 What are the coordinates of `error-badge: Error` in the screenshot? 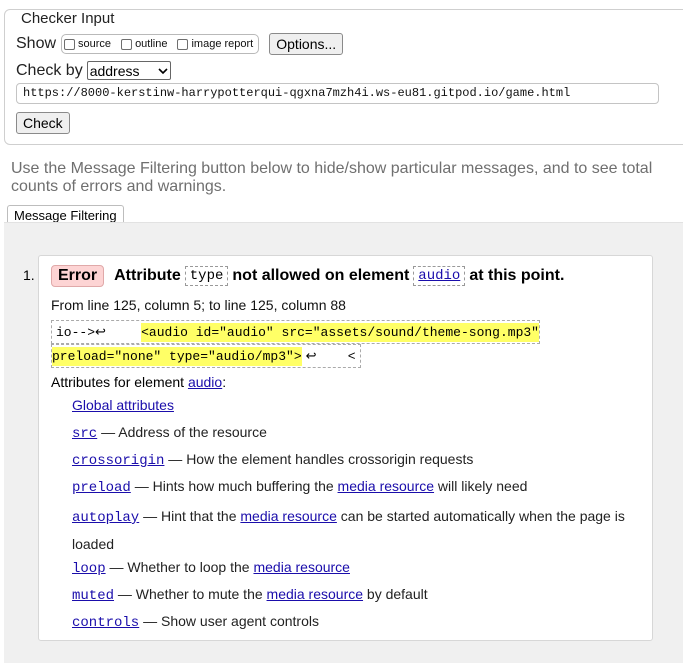 It's located at (78, 276).